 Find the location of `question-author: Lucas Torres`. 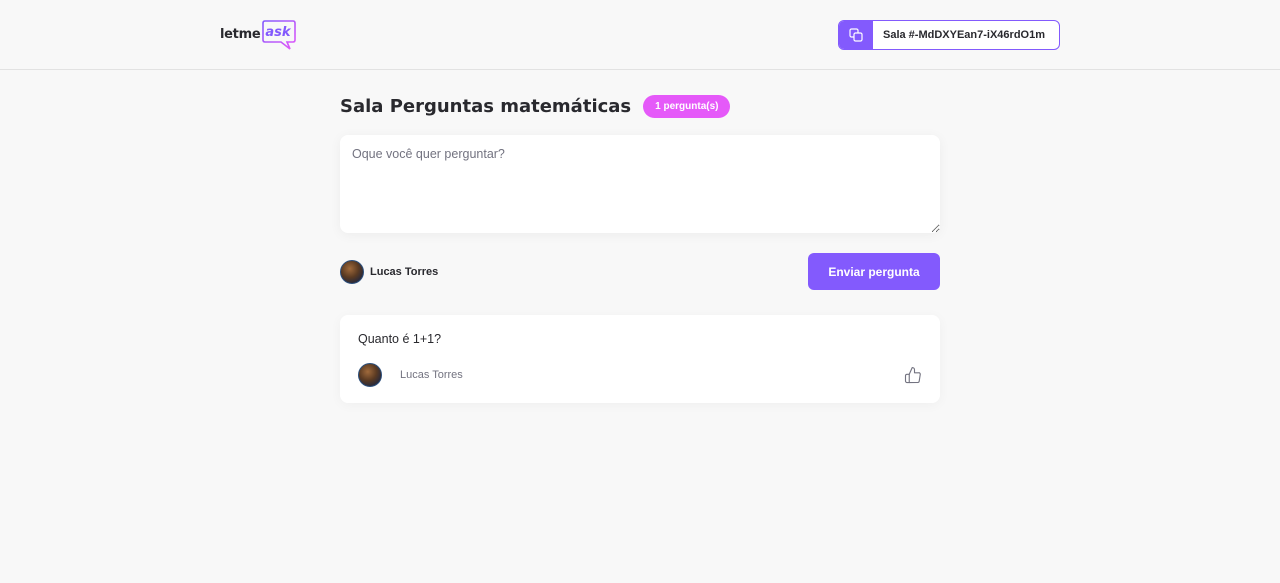

question-author: Lucas Torres is located at coordinates (410, 375).